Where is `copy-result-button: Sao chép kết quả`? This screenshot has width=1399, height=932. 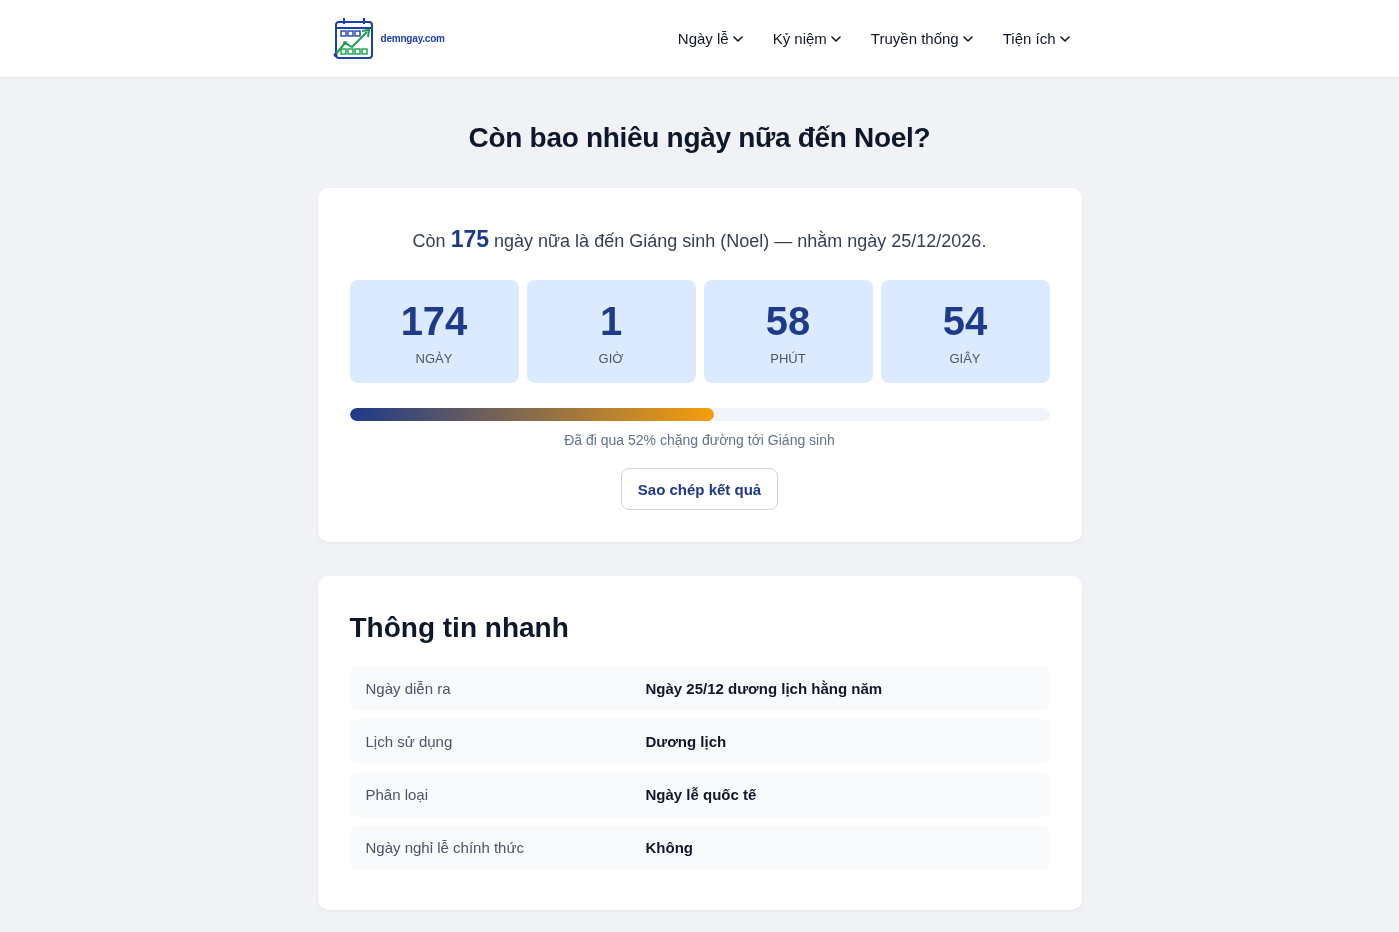
copy-result-button: Sao chép kết quả is located at coordinates (699, 489).